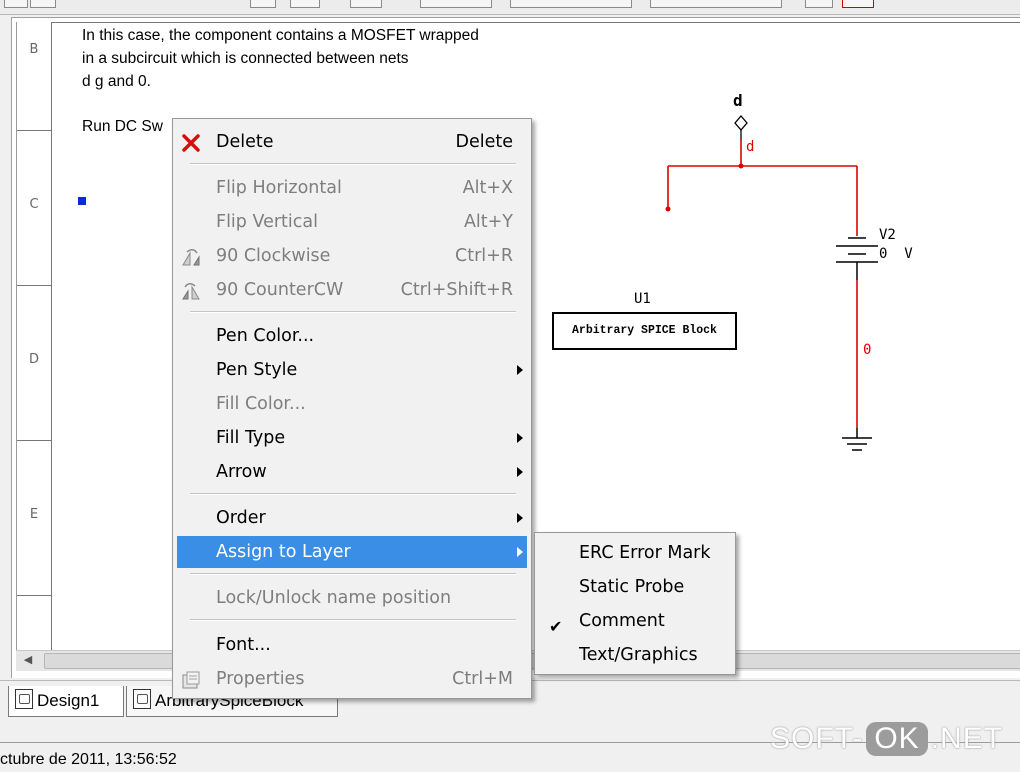 The height and width of the screenshot is (772, 1020). I want to click on menu-item-delete: Delete Delete, so click(352, 142).